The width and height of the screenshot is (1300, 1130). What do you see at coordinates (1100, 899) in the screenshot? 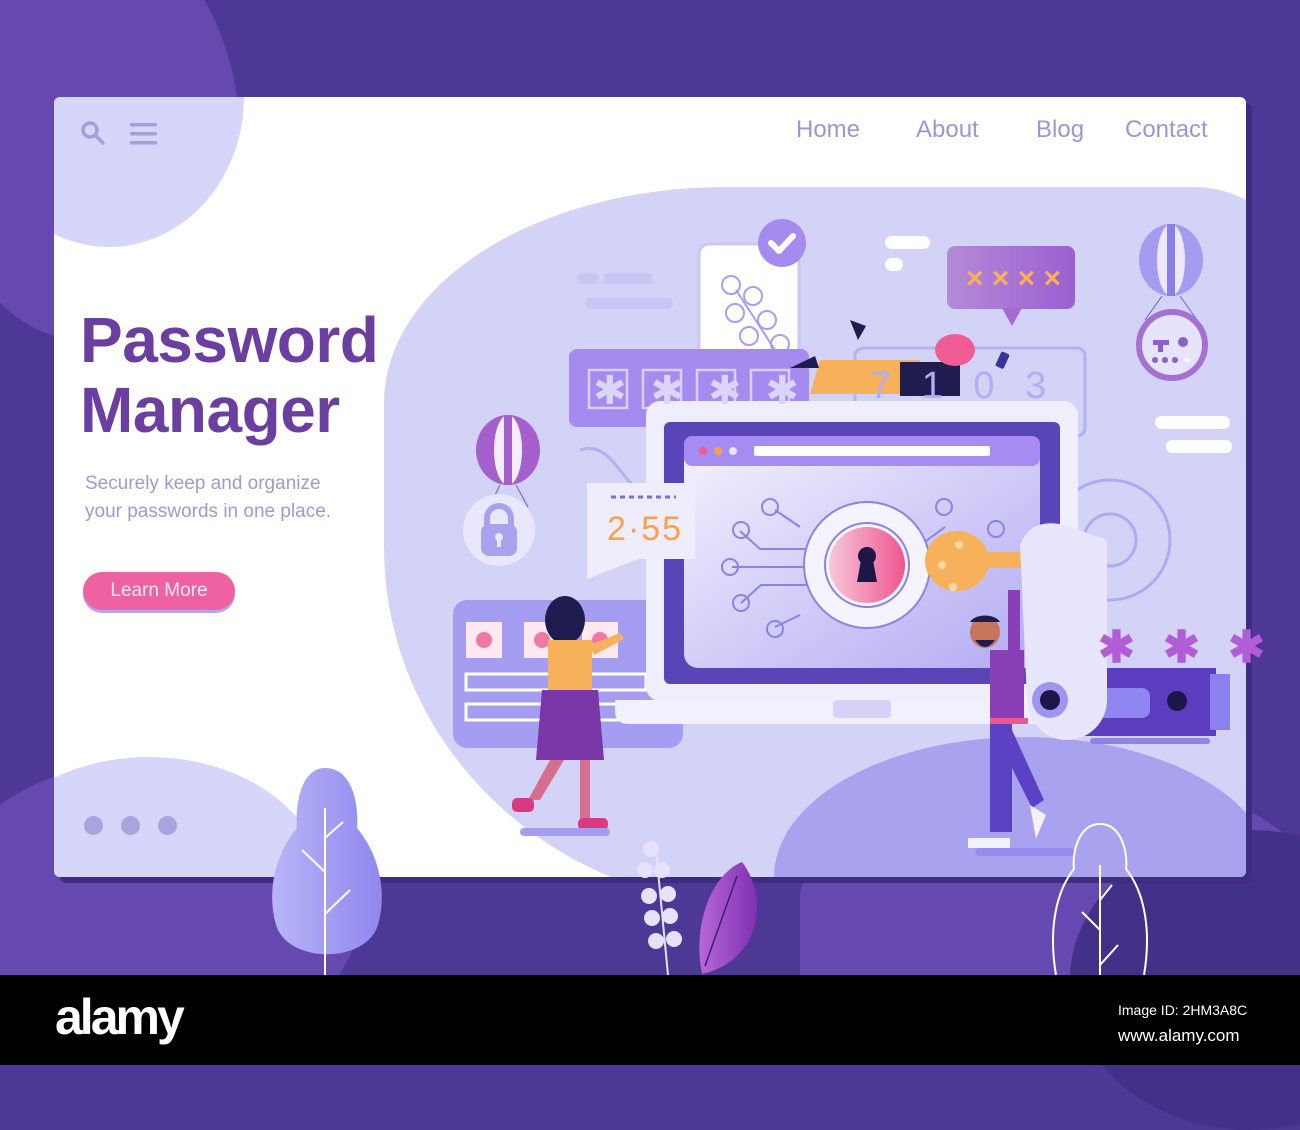
I see `tree-outline-icon` at bounding box center [1100, 899].